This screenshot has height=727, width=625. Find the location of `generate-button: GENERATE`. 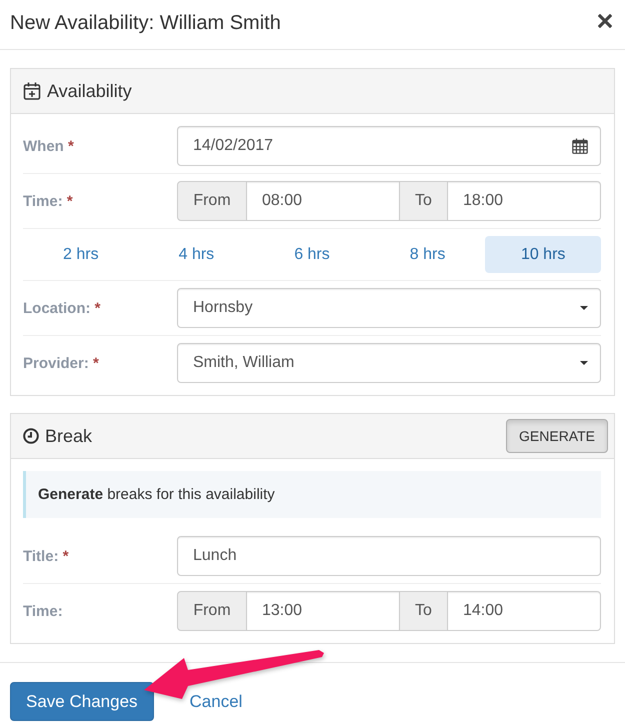

generate-button: GENERATE is located at coordinates (557, 436).